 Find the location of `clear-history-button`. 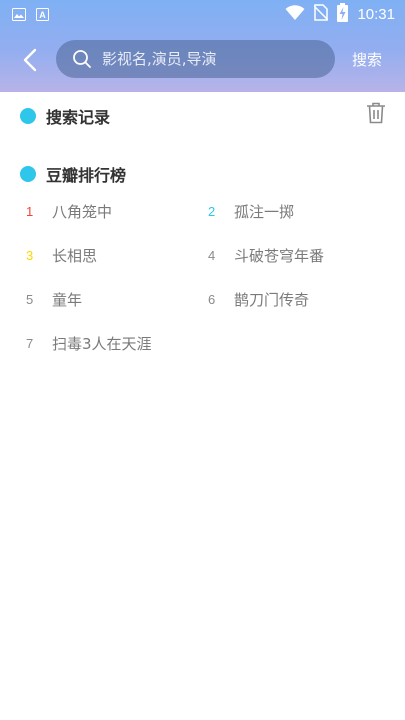

clear-history-button is located at coordinates (376, 113).